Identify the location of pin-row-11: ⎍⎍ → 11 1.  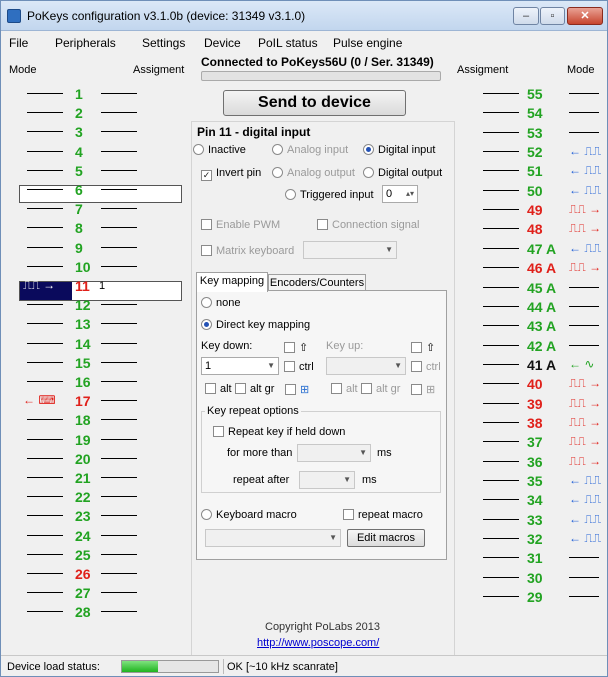
(96, 286).